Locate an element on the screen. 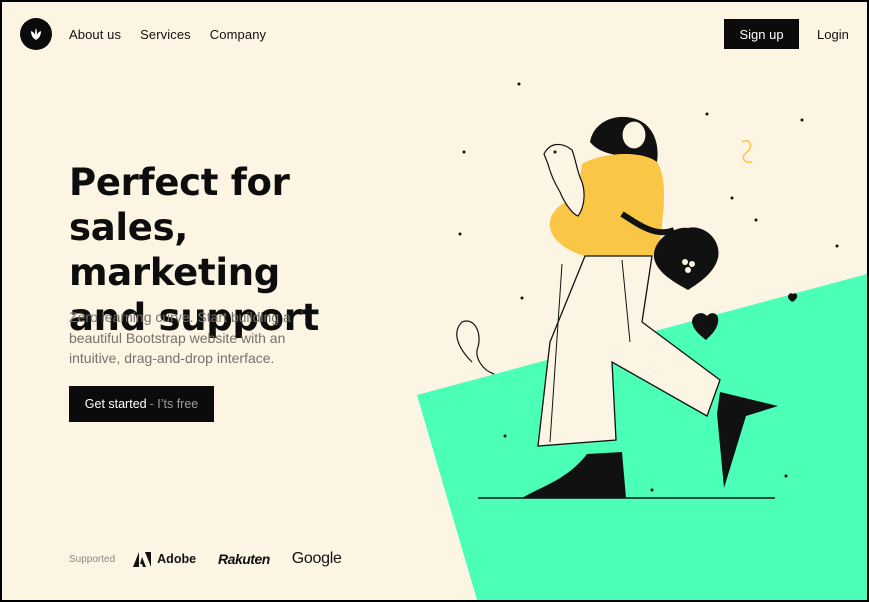 The height and width of the screenshot is (602, 869). get-started-button: Get started - I’ts free is located at coordinates (141, 404).